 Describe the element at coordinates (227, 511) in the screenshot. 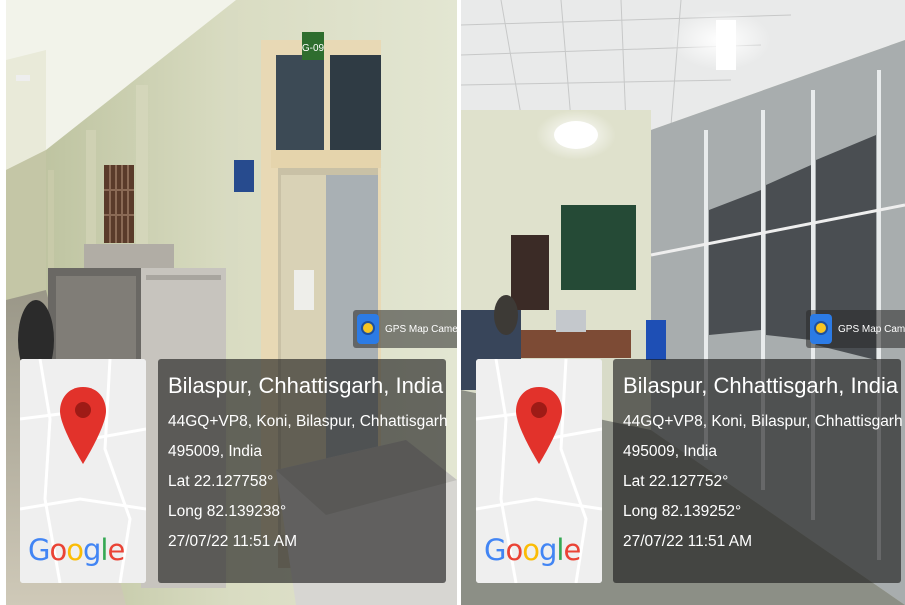

I see `location-longitude: Long 82.139238°` at that location.